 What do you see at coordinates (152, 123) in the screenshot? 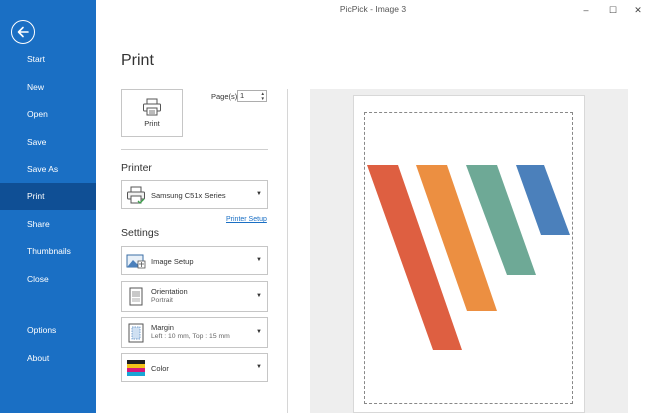
I see `print-button-label: Print` at bounding box center [152, 123].